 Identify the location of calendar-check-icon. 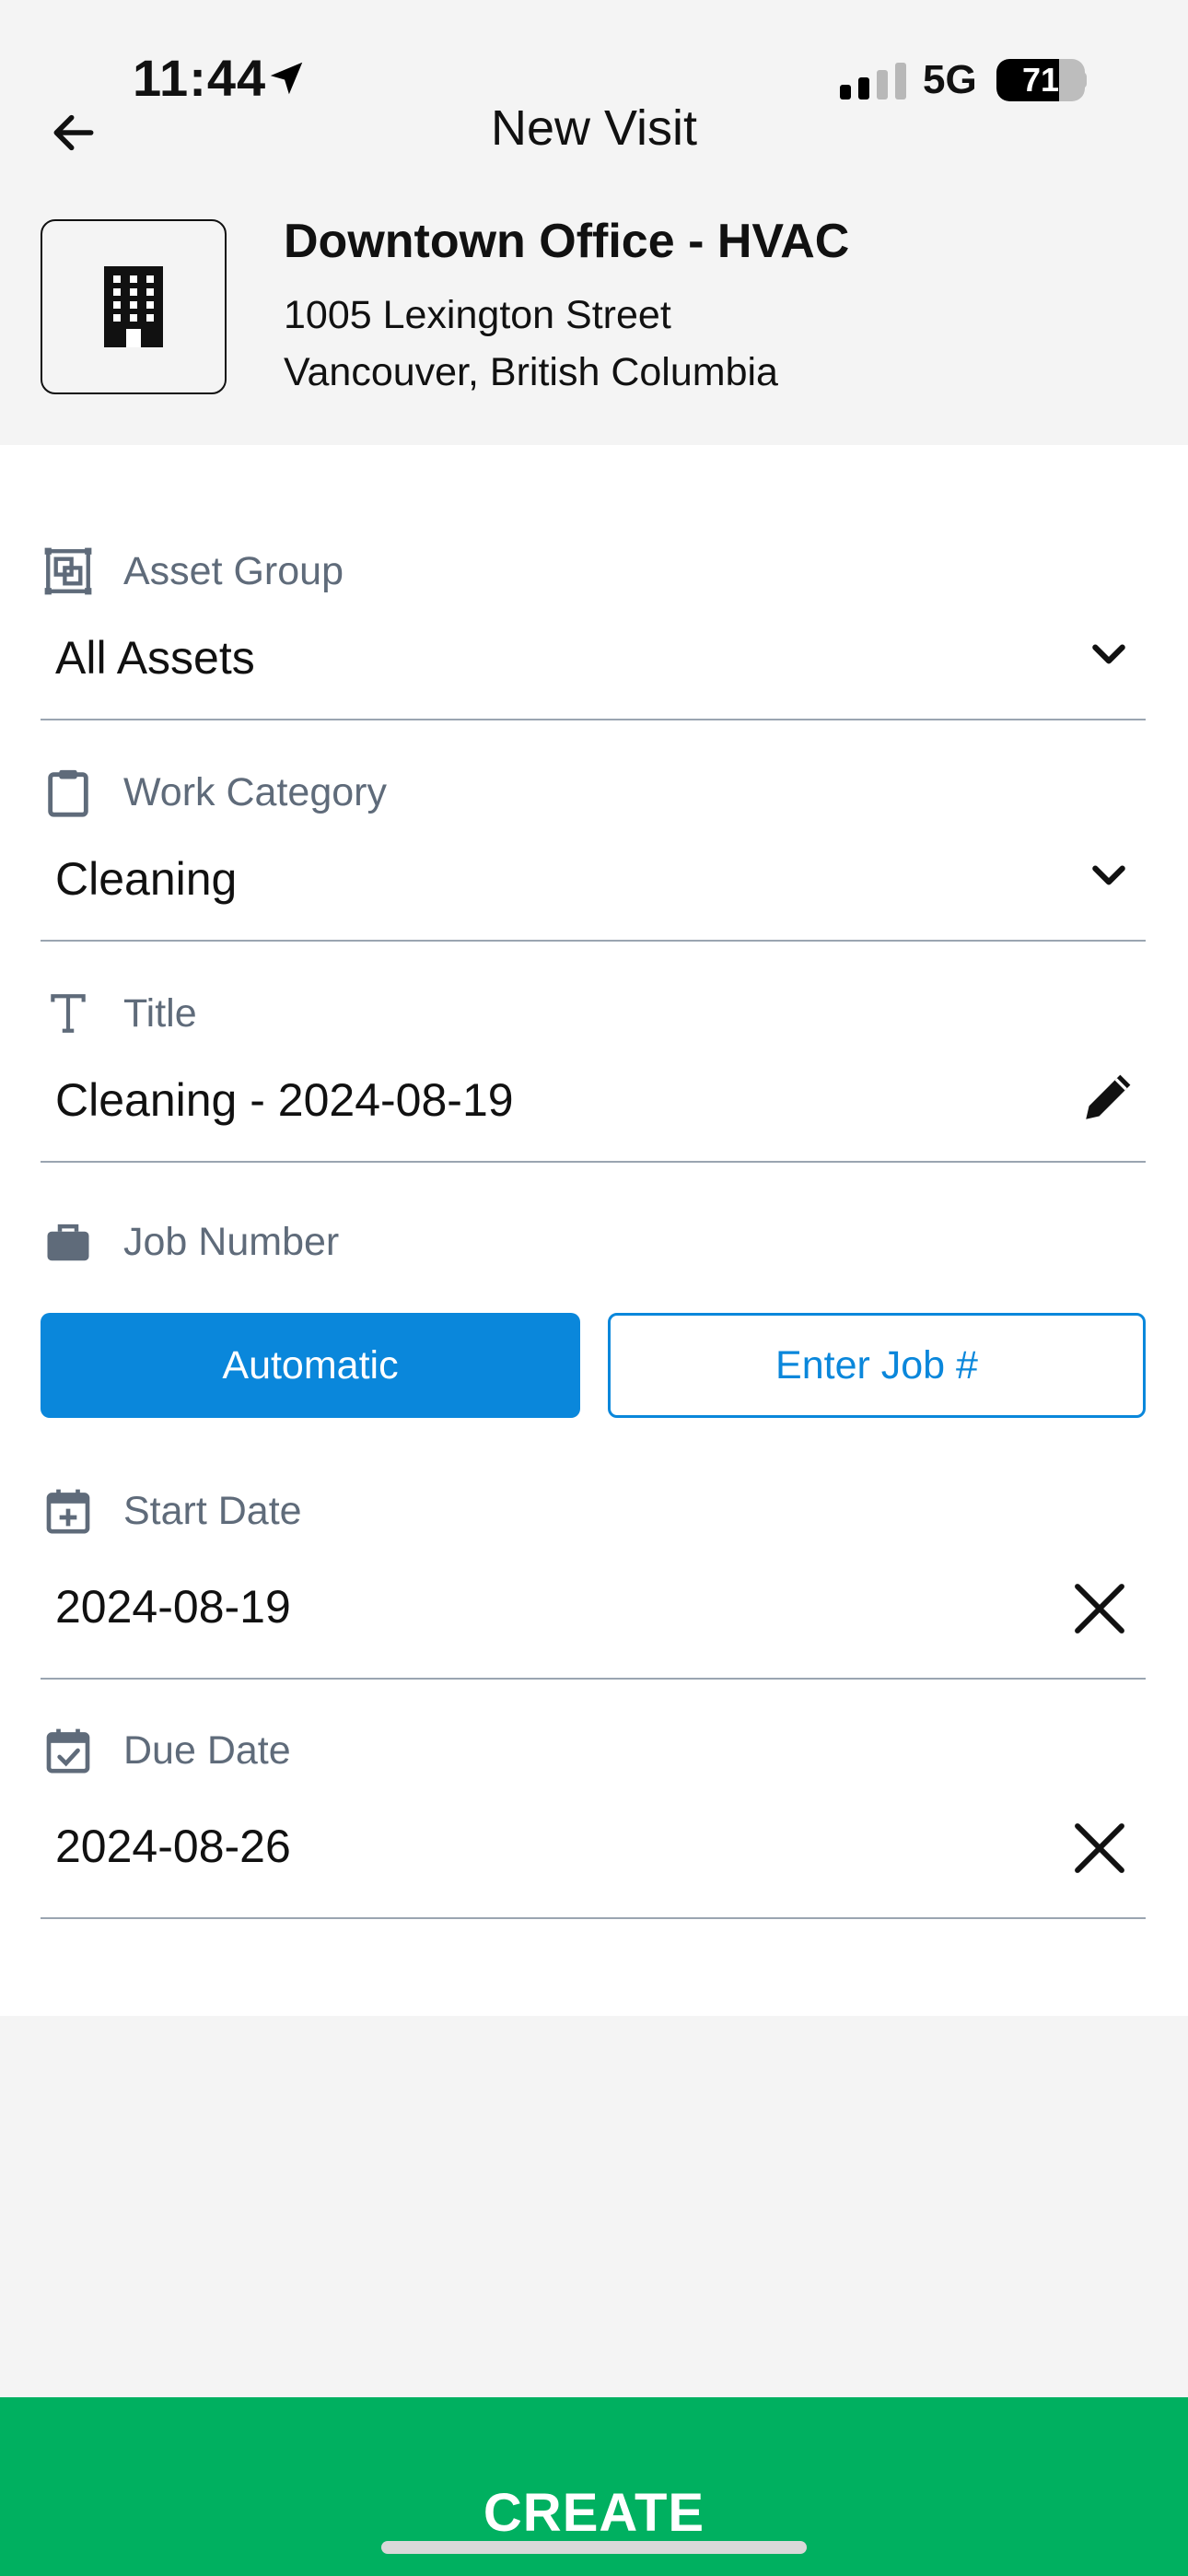
(68, 1750).